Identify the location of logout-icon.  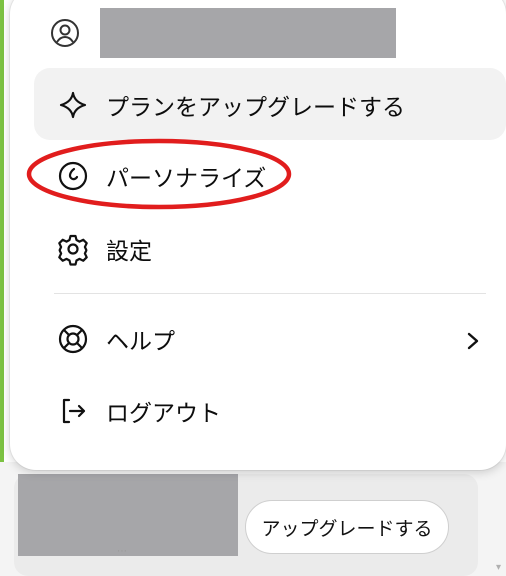
(73, 411).